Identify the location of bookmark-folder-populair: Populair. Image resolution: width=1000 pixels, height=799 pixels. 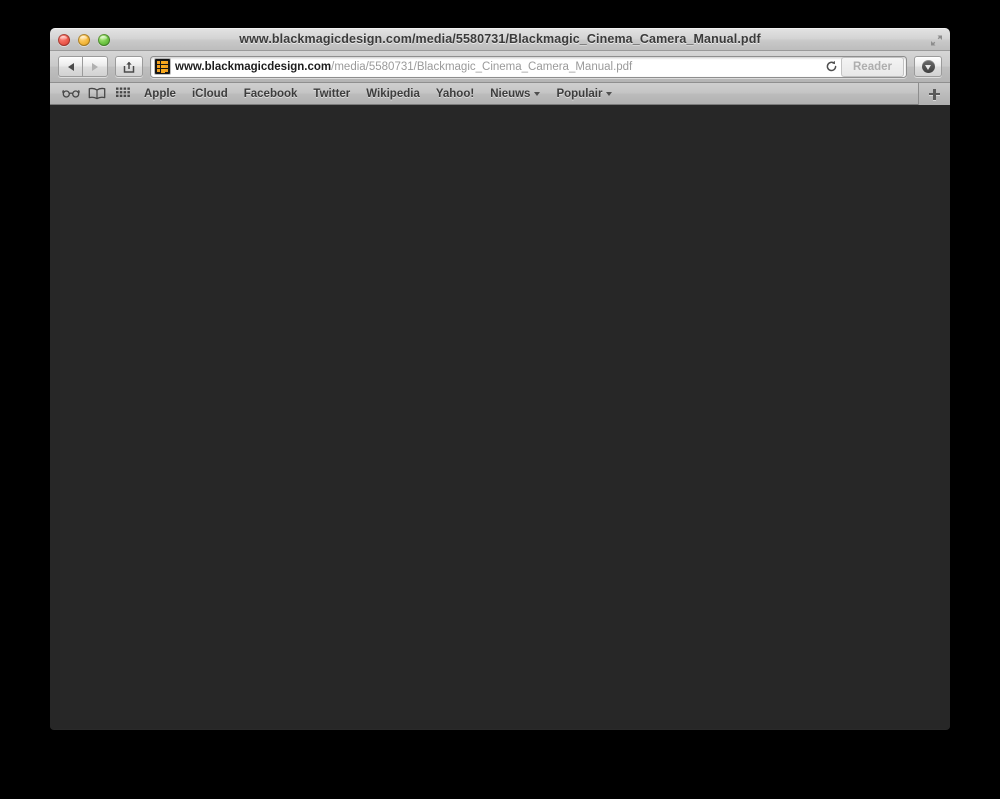
(584, 94).